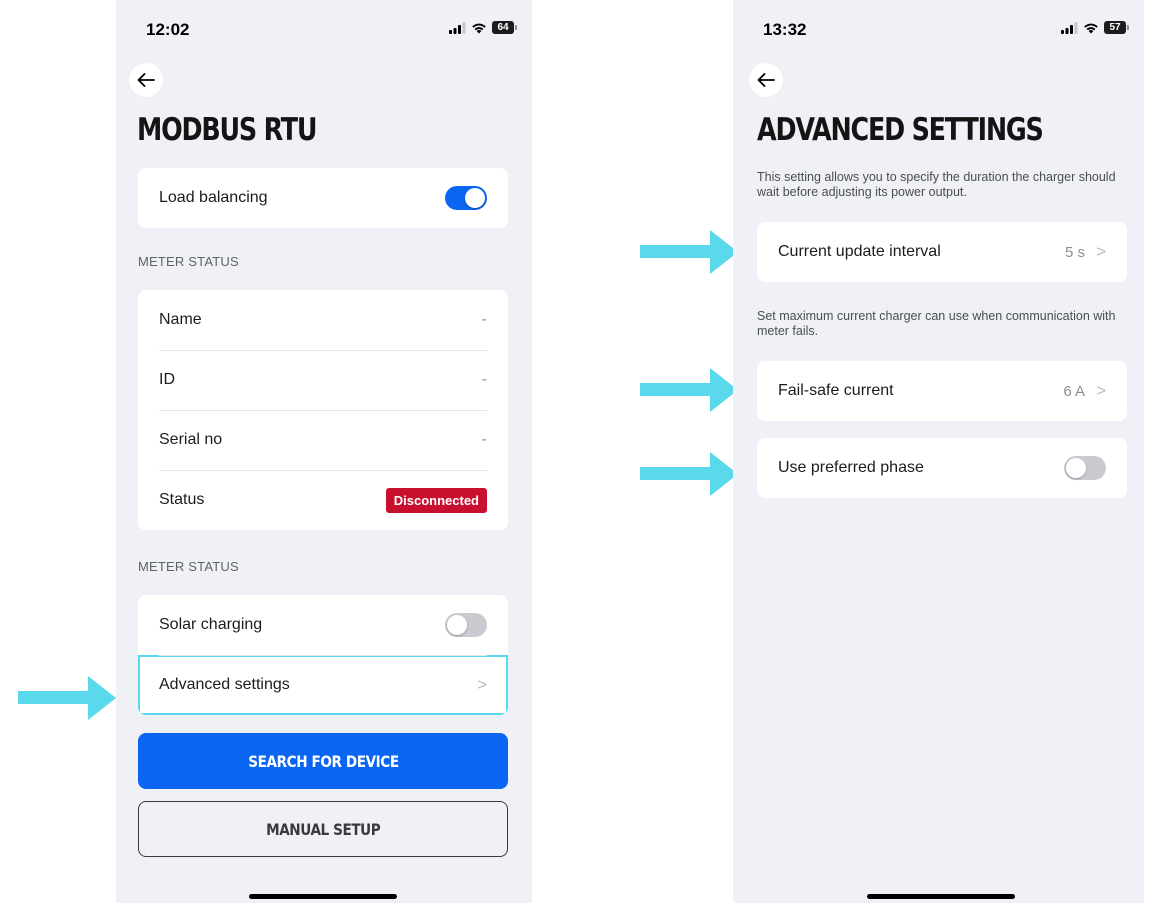 The height and width of the screenshot is (903, 1153). What do you see at coordinates (323, 625) in the screenshot?
I see `solar-charging-row: Solar charging` at bounding box center [323, 625].